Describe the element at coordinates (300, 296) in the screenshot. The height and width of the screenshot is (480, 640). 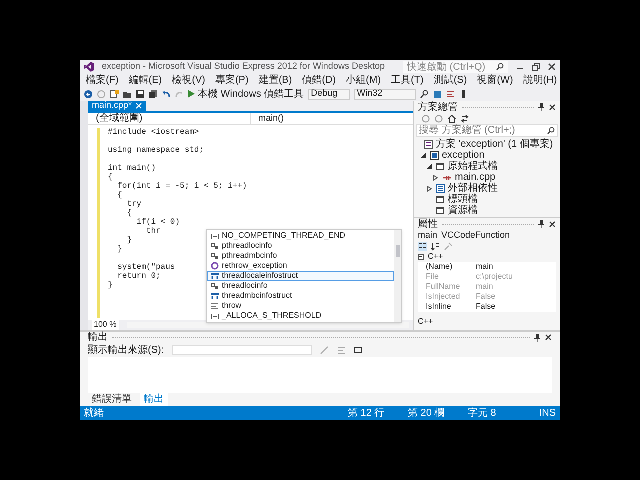
I see `completion-item: threadmbcinfostruct` at that location.